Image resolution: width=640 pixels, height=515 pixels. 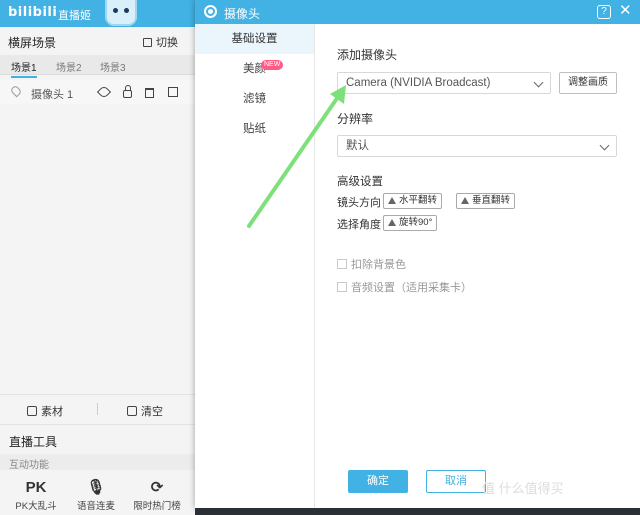 What do you see at coordinates (360, 182) in the screenshot?
I see `advanced-settings-label: 高级设置` at bounding box center [360, 182].